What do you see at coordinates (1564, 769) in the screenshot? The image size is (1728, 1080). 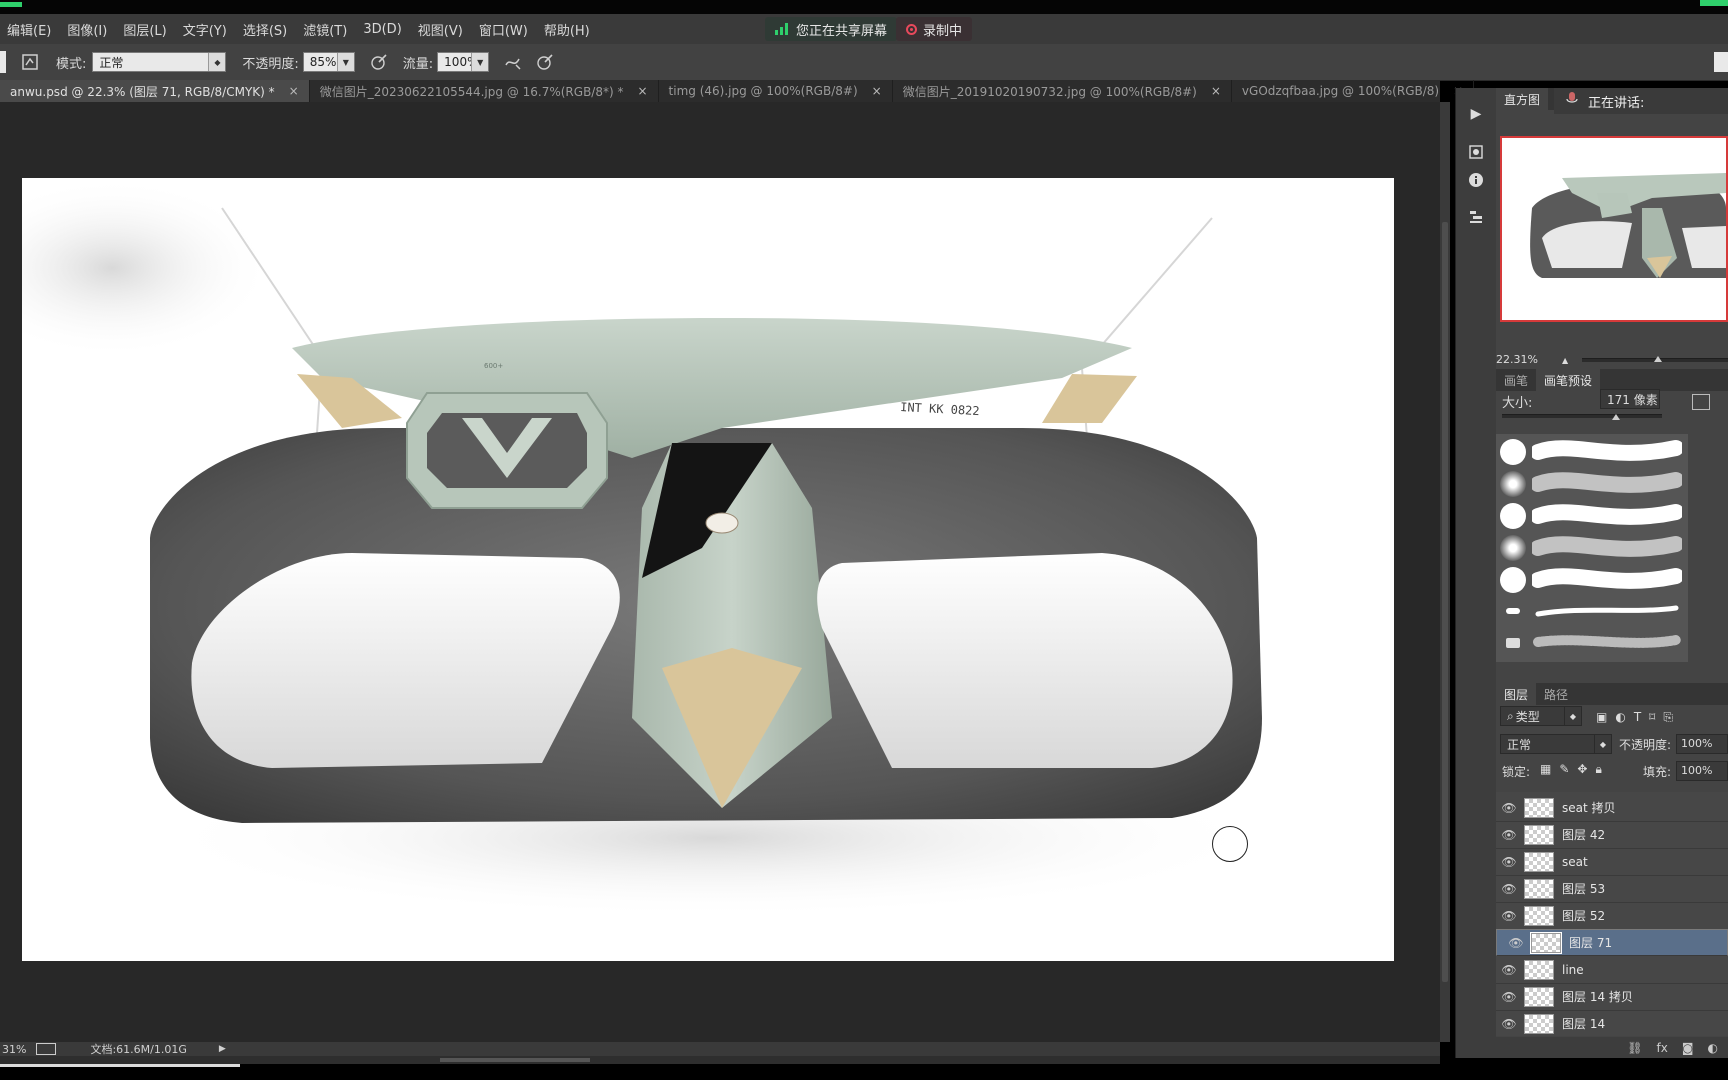 I see `lock-pixels-icon: ✎` at bounding box center [1564, 769].